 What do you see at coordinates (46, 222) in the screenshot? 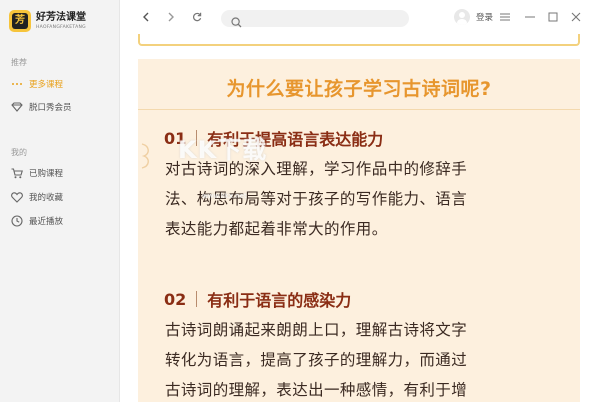
I see `sidebar-item-label: 最近播放` at bounding box center [46, 222].